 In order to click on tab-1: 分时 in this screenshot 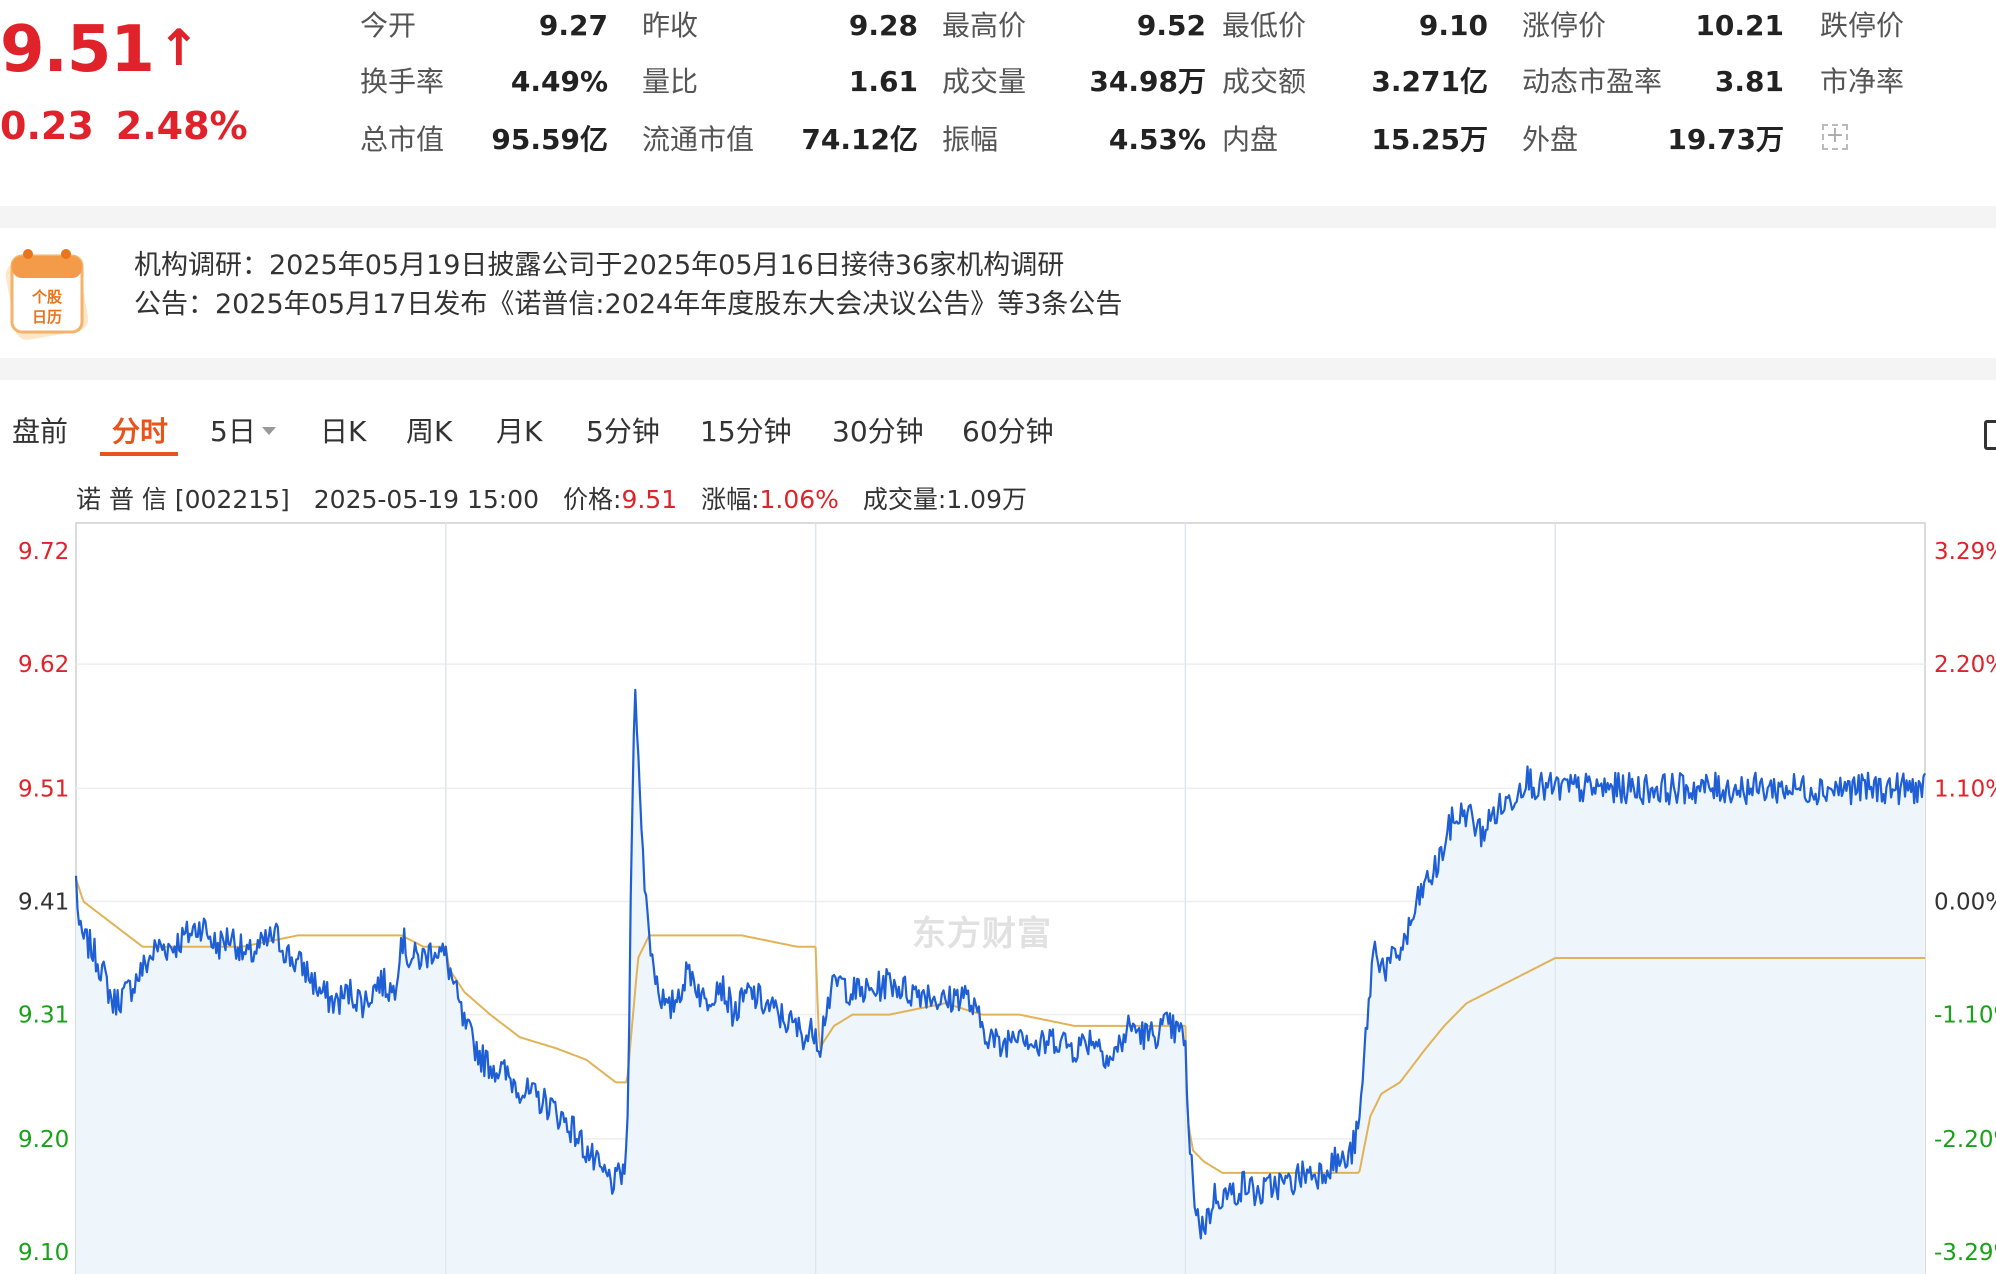, I will do `click(140, 432)`.